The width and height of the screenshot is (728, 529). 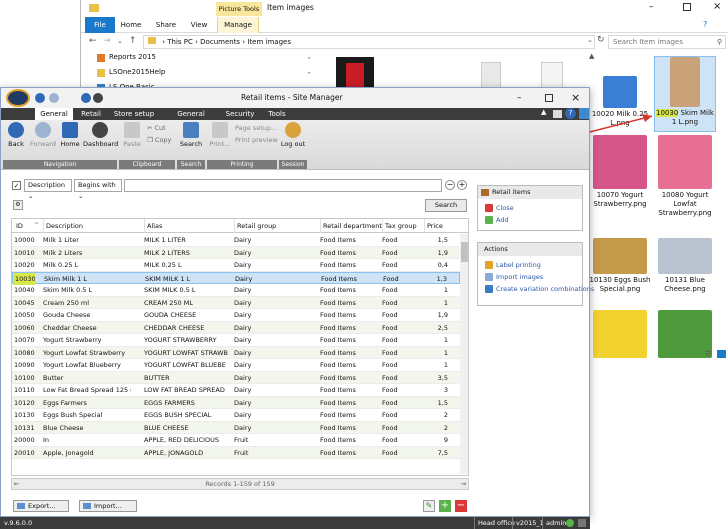 I want to click on tab-store-setup: Store setup, so click(x=134, y=114).